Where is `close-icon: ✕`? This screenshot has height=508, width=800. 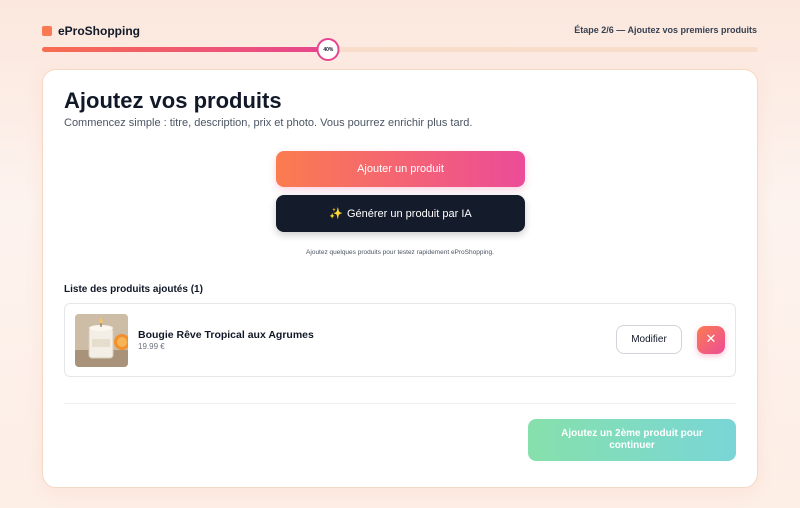 close-icon: ✕ is located at coordinates (711, 339).